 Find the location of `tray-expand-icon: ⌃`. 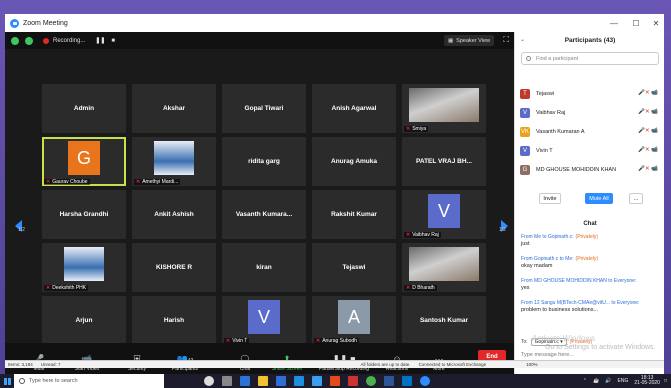

tray-expand-icon: ⌃ is located at coordinates (585, 381).